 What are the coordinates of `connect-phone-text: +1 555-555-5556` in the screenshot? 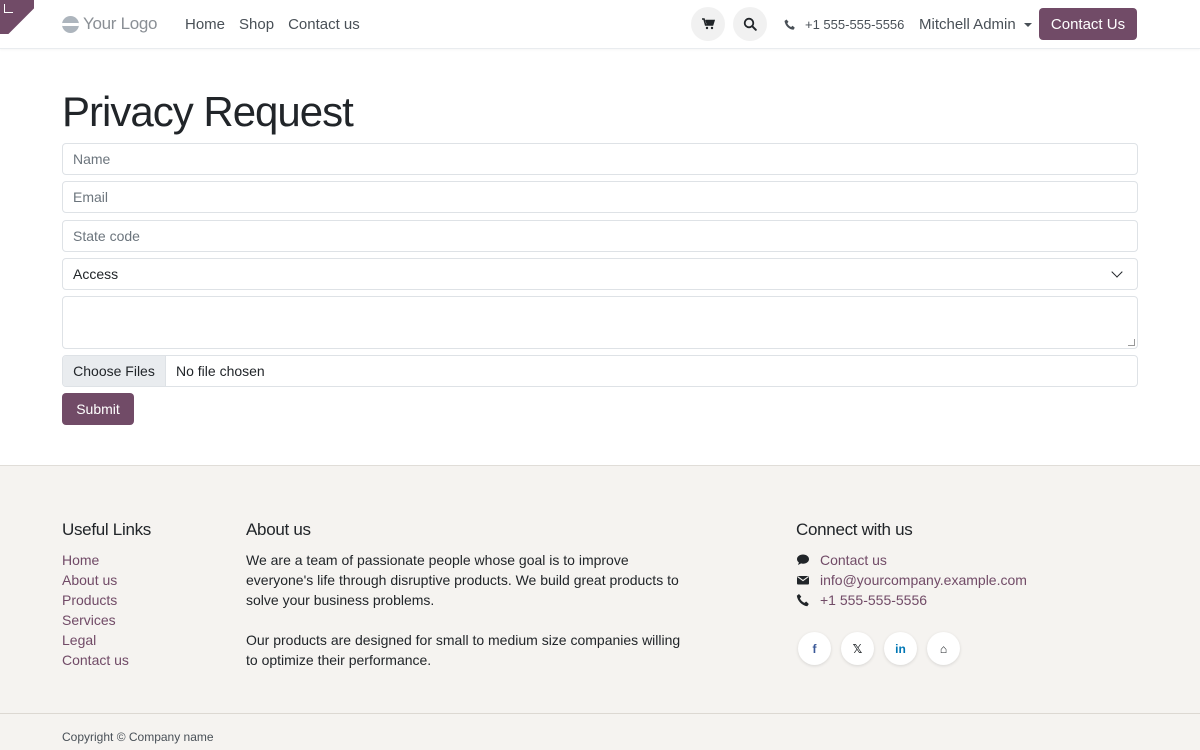 It's located at (874, 600).